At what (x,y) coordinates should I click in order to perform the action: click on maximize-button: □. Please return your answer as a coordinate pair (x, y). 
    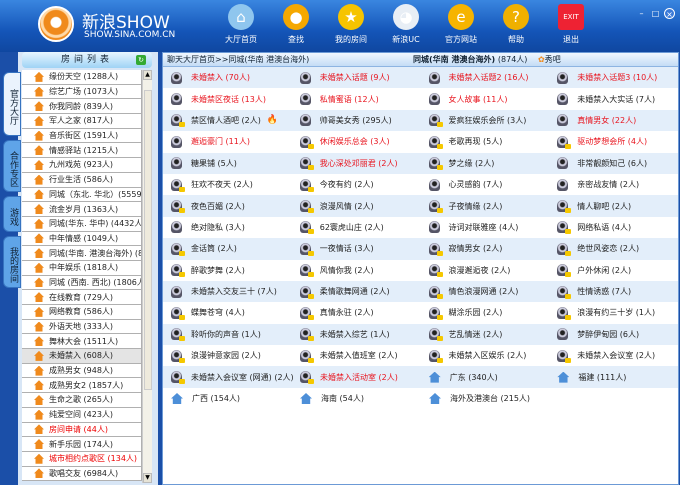
    Looking at the image, I should click on (655, 13).